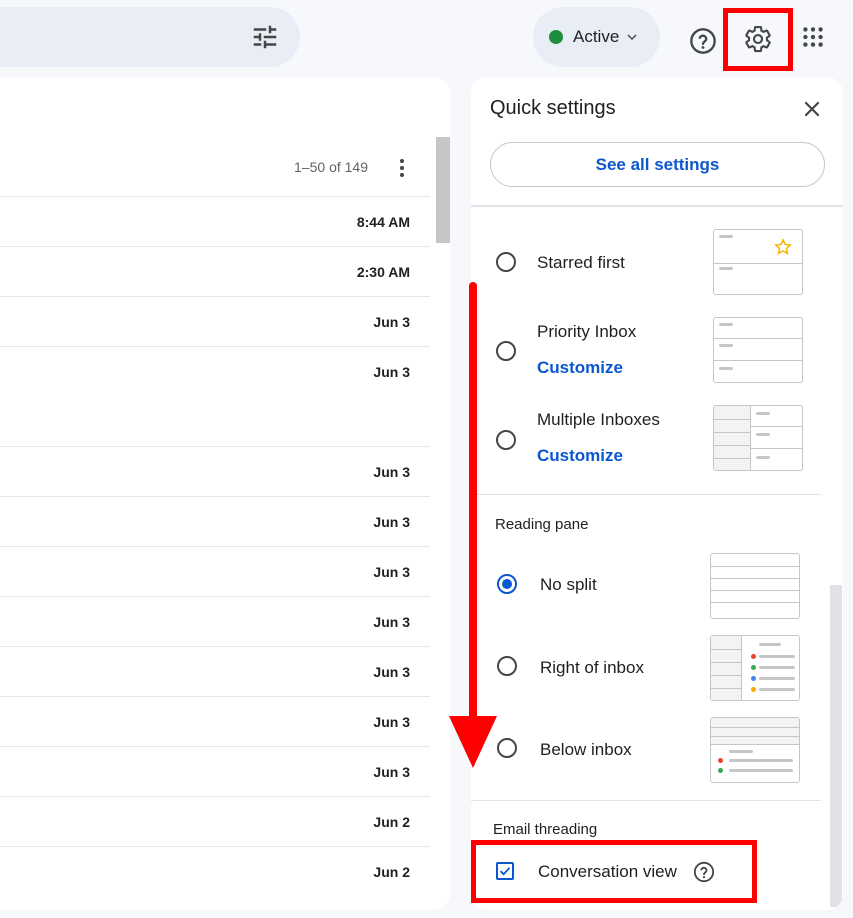 This screenshot has width=853, height=918. I want to click on option-label-below-inbox: Below inbox, so click(586, 749).